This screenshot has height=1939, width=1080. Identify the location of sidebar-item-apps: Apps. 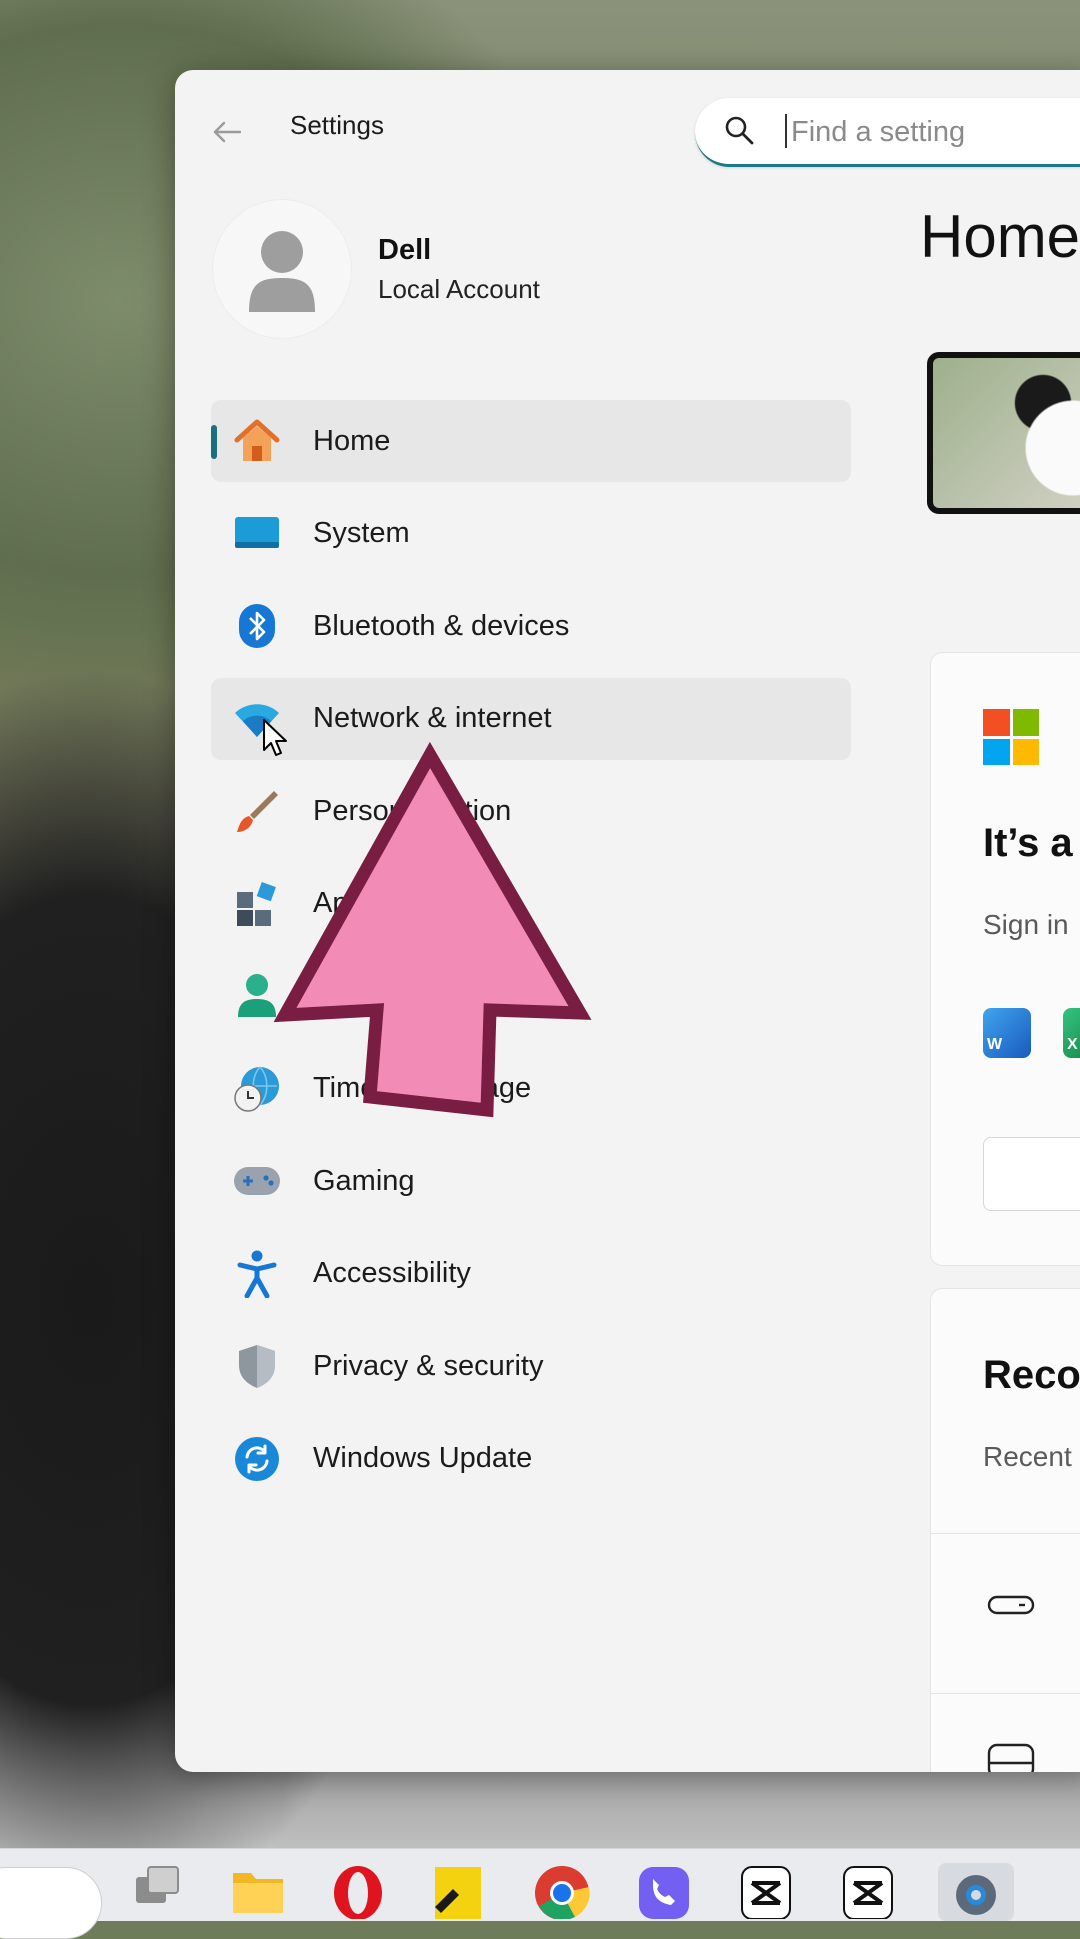
(531, 904).